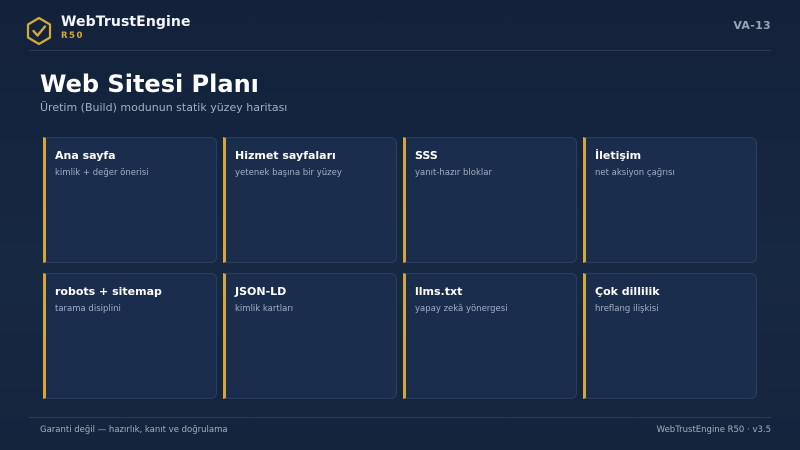 This screenshot has width=800, height=450. What do you see at coordinates (130, 200) in the screenshot?
I see `card-home: Ana sayfa kimlik + değer önerisi` at bounding box center [130, 200].